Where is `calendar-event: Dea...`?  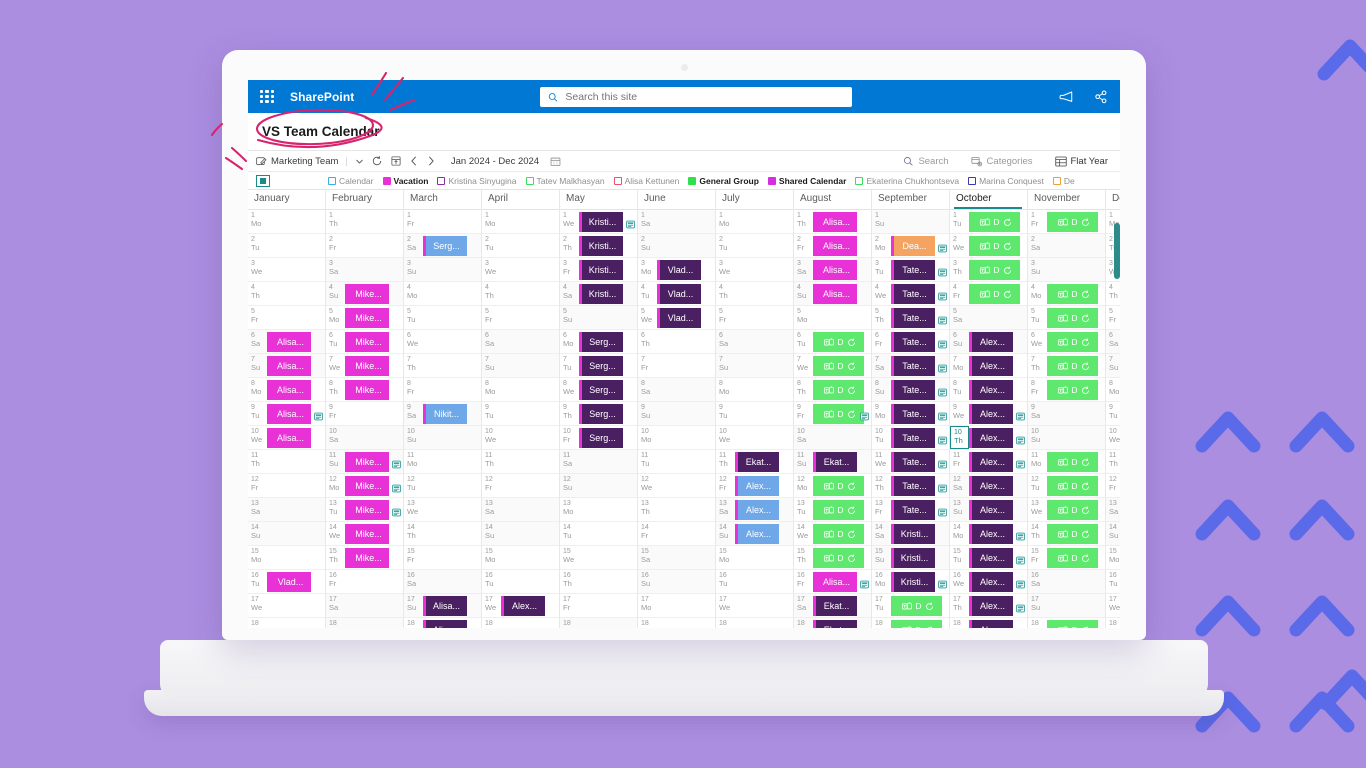 calendar-event: Dea... is located at coordinates (913, 246).